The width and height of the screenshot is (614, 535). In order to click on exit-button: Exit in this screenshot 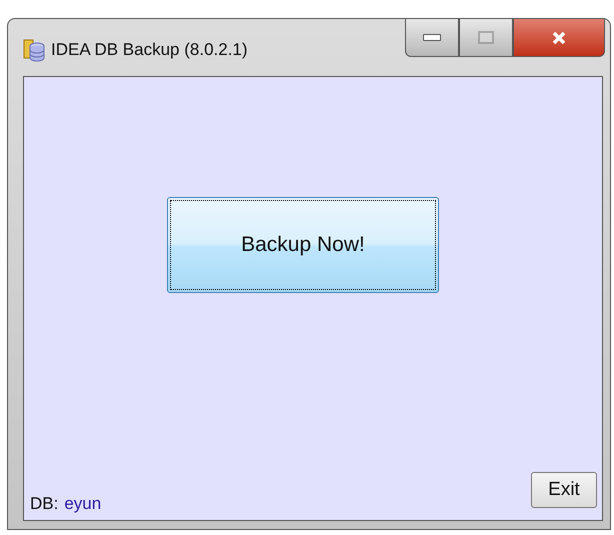, I will do `click(564, 490)`.